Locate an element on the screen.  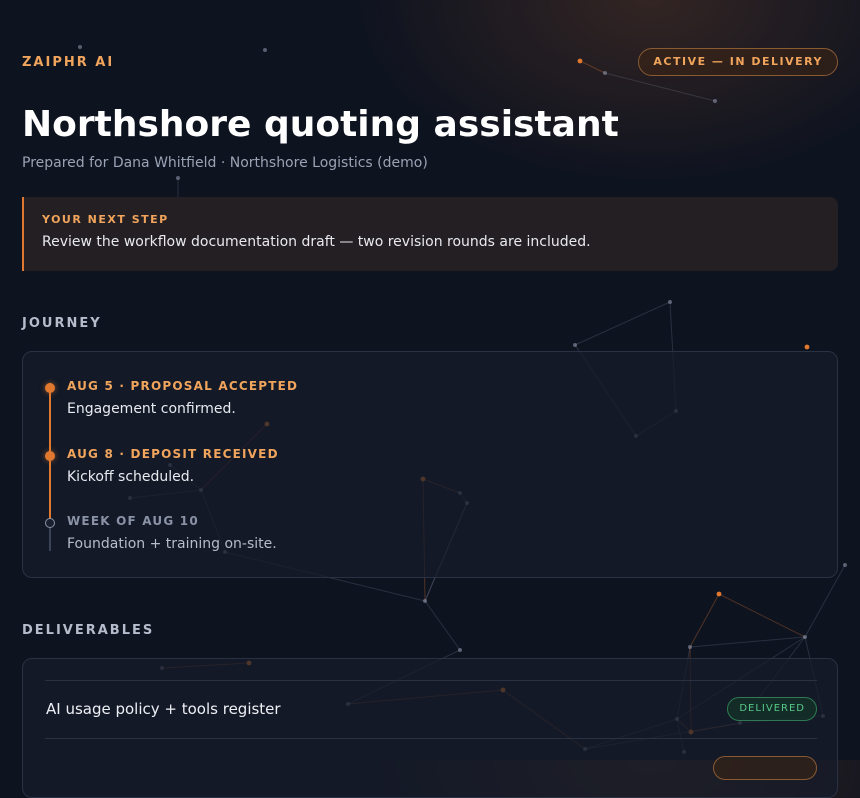
timeline-dot-pending-icon is located at coordinates (50, 523).